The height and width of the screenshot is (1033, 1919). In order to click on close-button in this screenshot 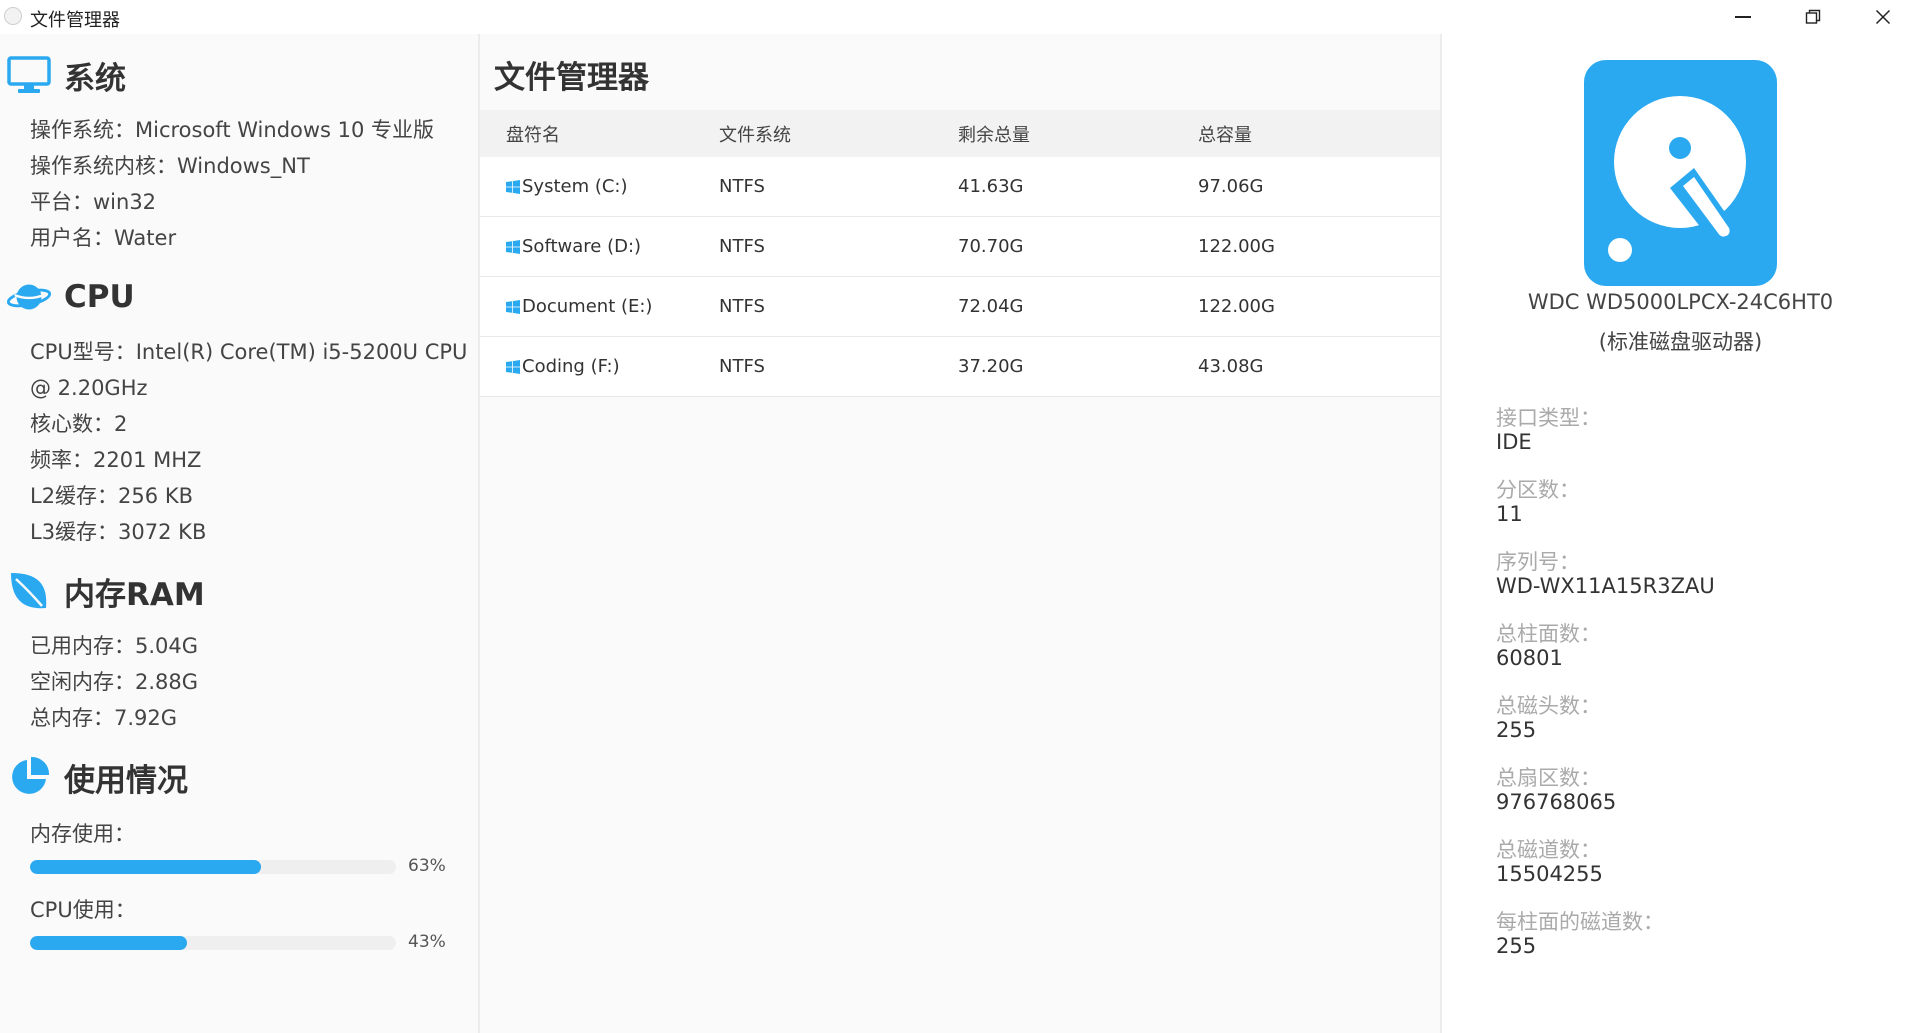, I will do `click(1883, 17)`.